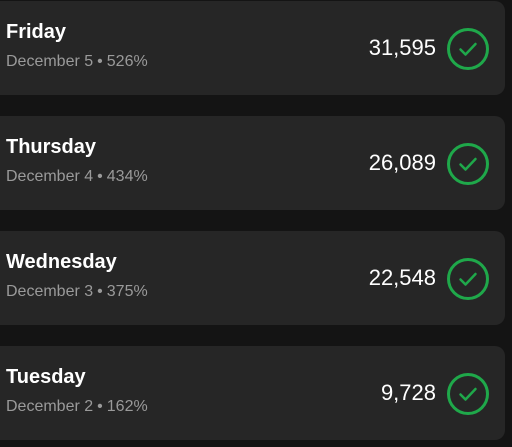 This screenshot has height=447, width=512. Describe the element at coordinates (36, 32) in the screenshot. I see `day-name: Friday` at that location.